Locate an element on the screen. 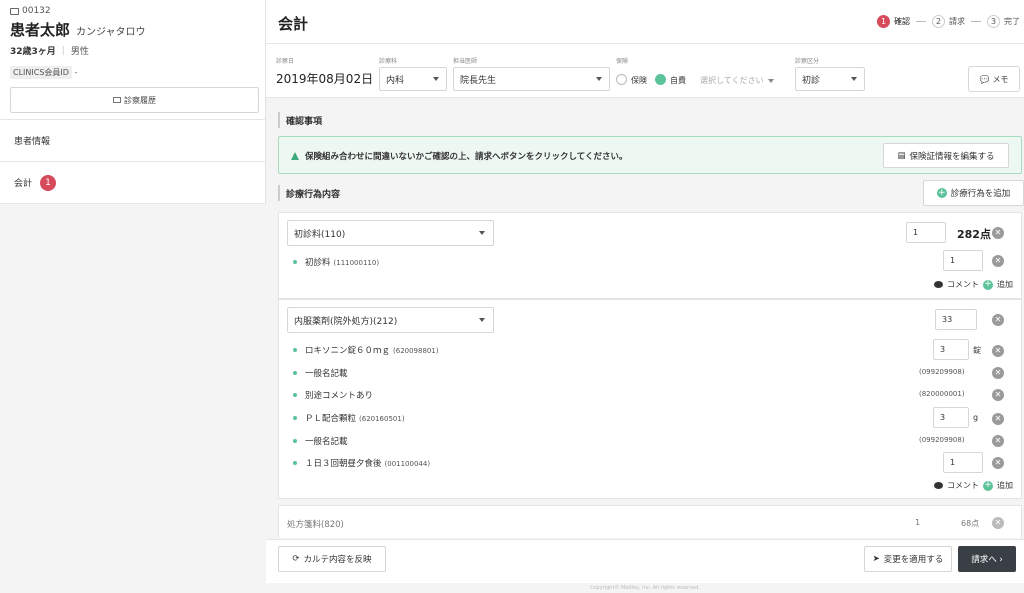  memo-button: 💬 メモ is located at coordinates (994, 79).